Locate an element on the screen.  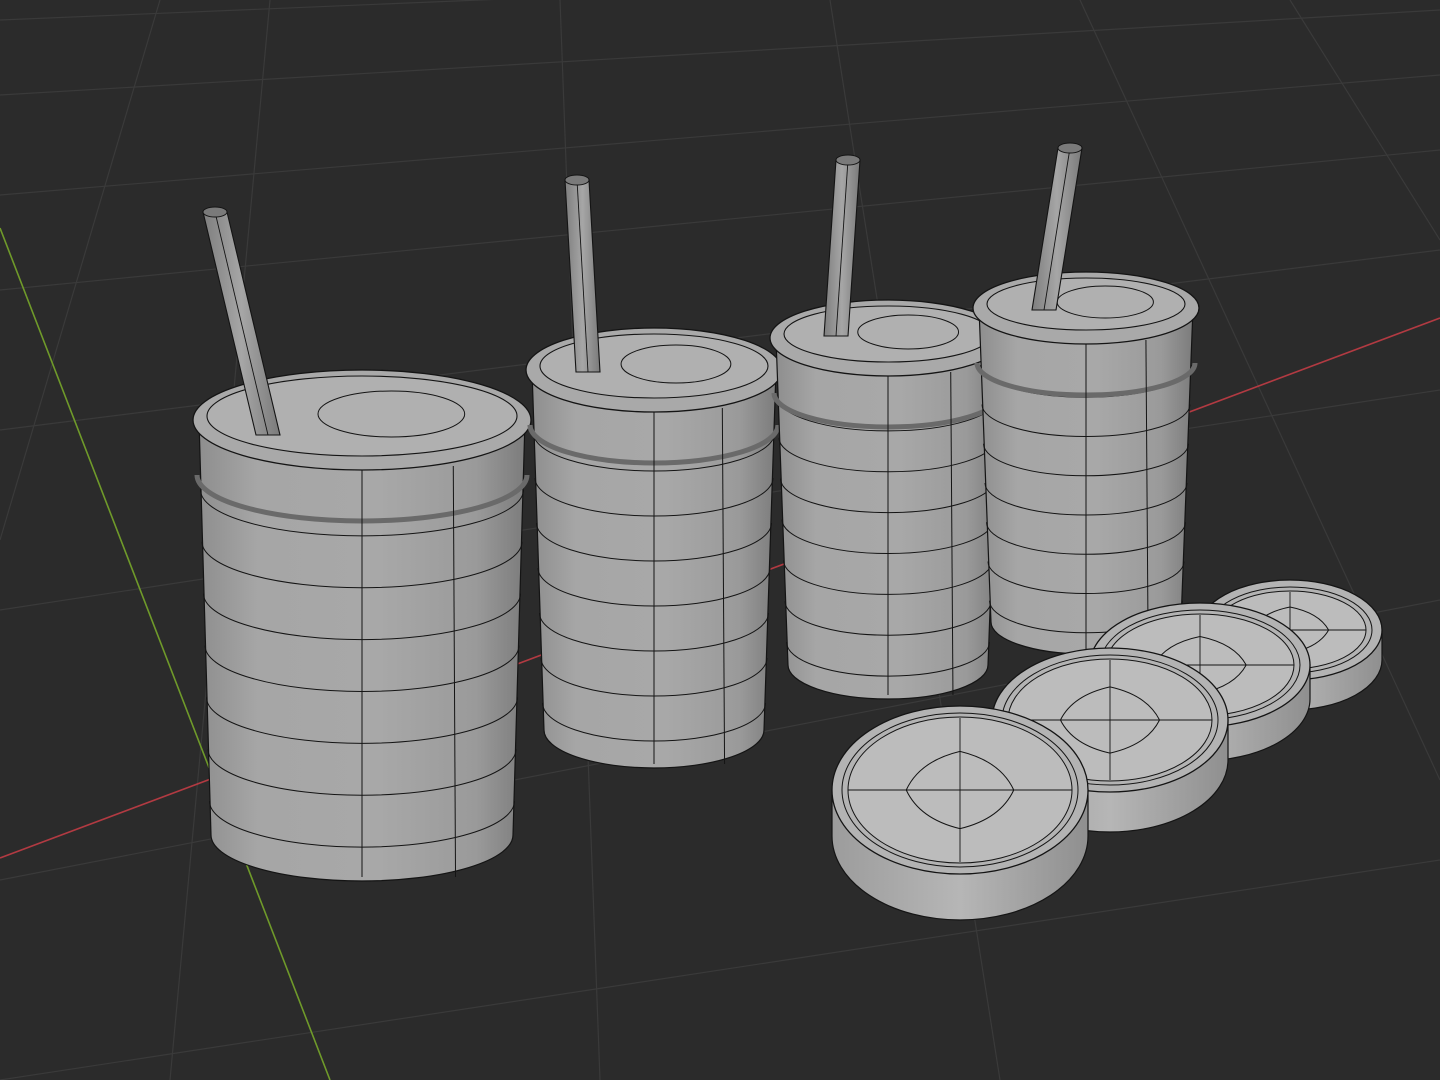
cup-lid is located at coordinates (960, 813).